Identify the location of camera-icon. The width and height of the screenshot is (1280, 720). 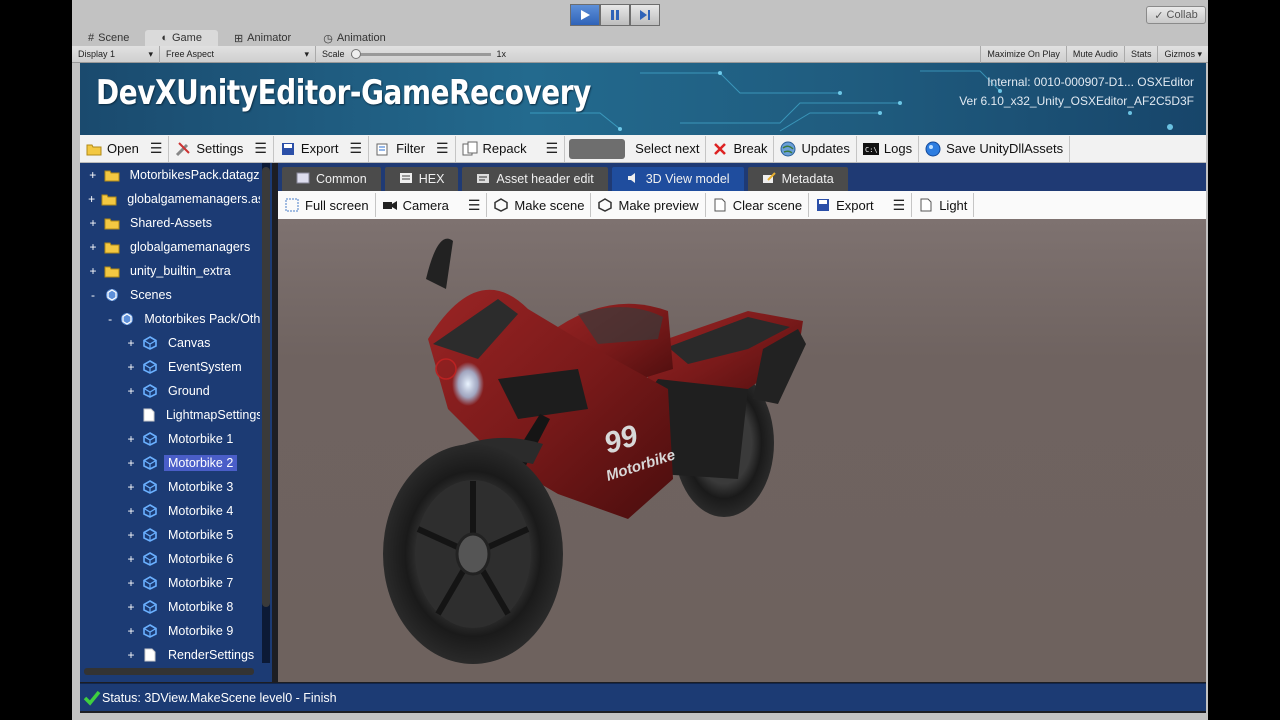
(390, 205).